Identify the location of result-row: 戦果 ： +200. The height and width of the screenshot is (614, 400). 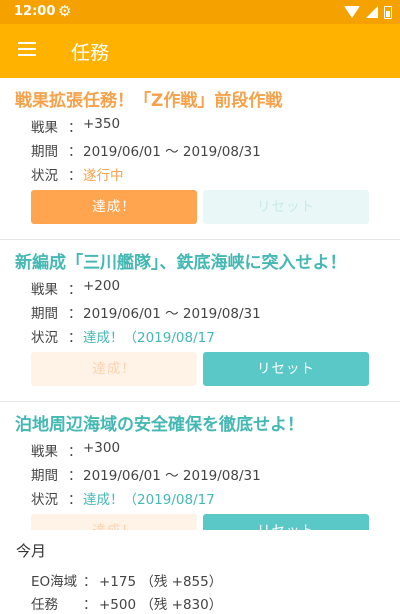
(75, 288).